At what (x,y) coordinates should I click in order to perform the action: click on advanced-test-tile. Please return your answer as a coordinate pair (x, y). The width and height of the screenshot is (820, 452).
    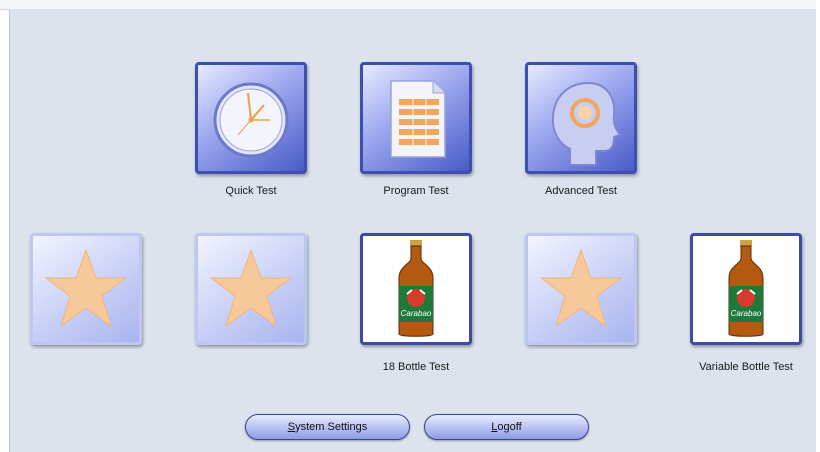
    Looking at the image, I should click on (581, 118).